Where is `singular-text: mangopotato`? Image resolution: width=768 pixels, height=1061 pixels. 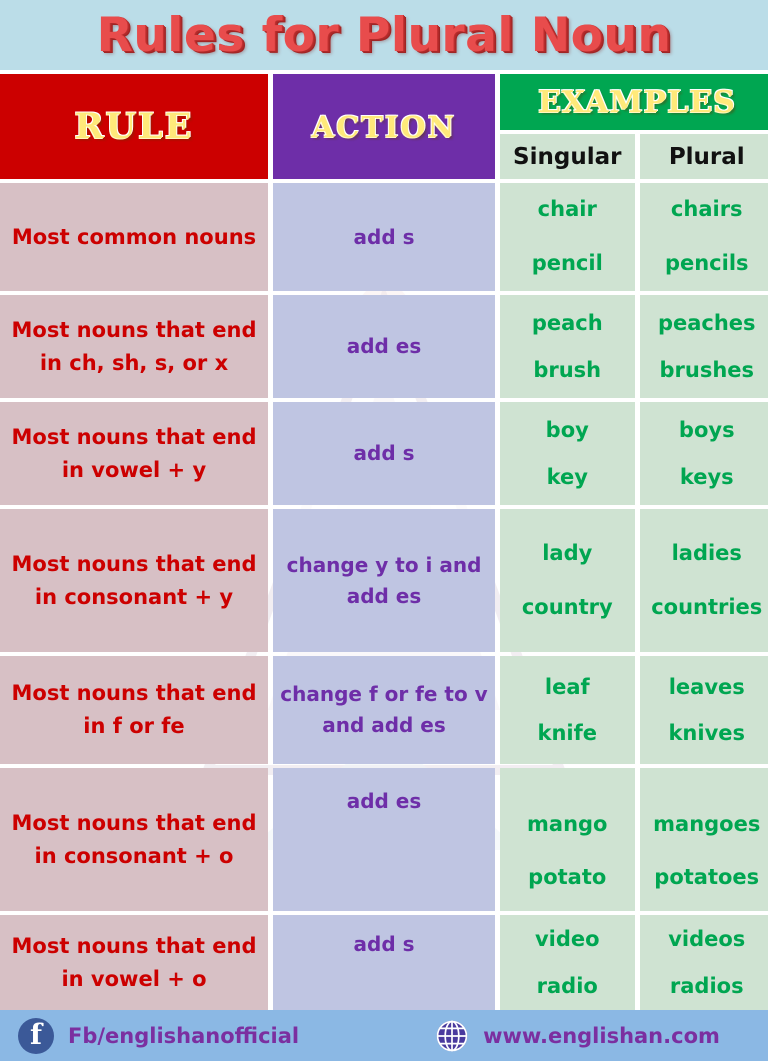 singular-text: mangopotato is located at coordinates (567, 851).